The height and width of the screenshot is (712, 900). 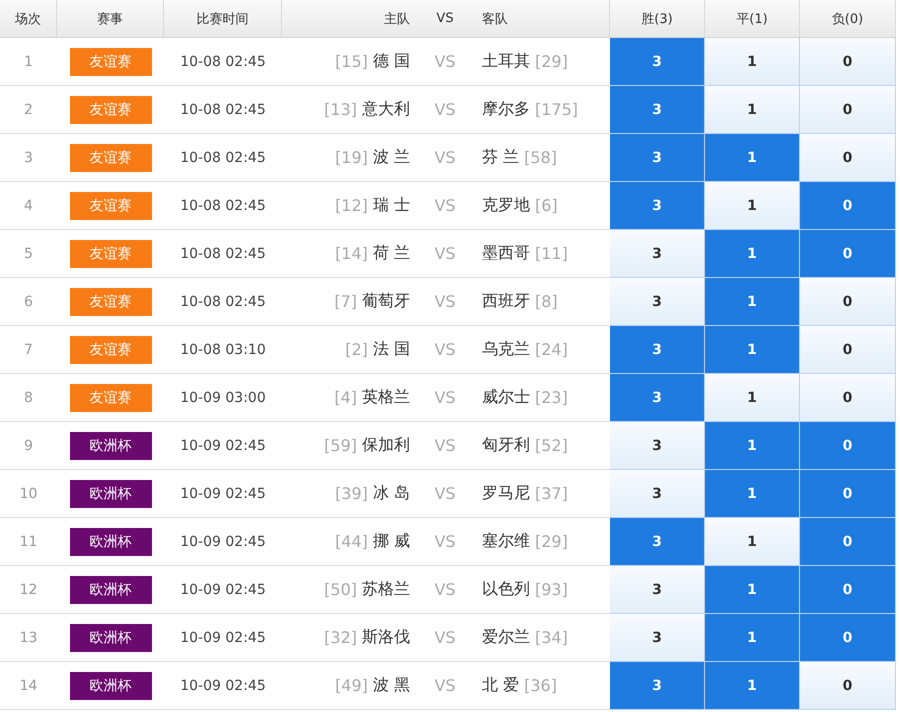 What do you see at coordinates (223, 398) in the screenshot?
I see `match-time: 10-09 03:00` at bounding box center [223, 398].